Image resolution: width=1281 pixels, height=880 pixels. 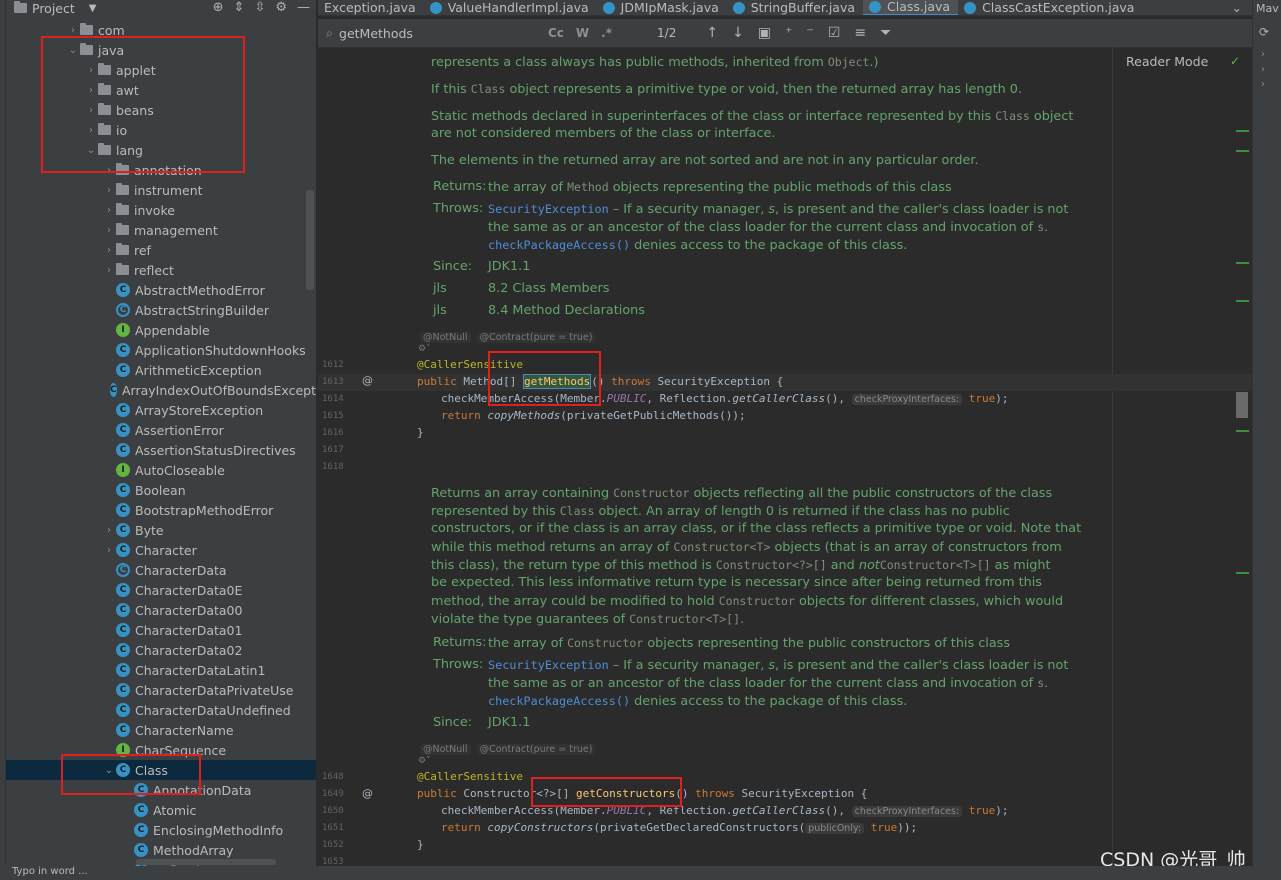 What do you see at coordinates (1235, 61) in the screenshot?
I see `inspection-ok-icon: ✓` at bounding box center [1235, 61].